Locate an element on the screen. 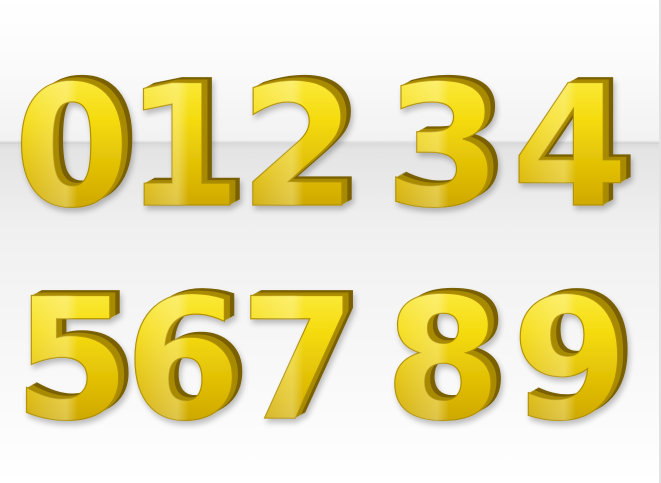  digit-9: 99999999999 is located at coordinates (574, 358).